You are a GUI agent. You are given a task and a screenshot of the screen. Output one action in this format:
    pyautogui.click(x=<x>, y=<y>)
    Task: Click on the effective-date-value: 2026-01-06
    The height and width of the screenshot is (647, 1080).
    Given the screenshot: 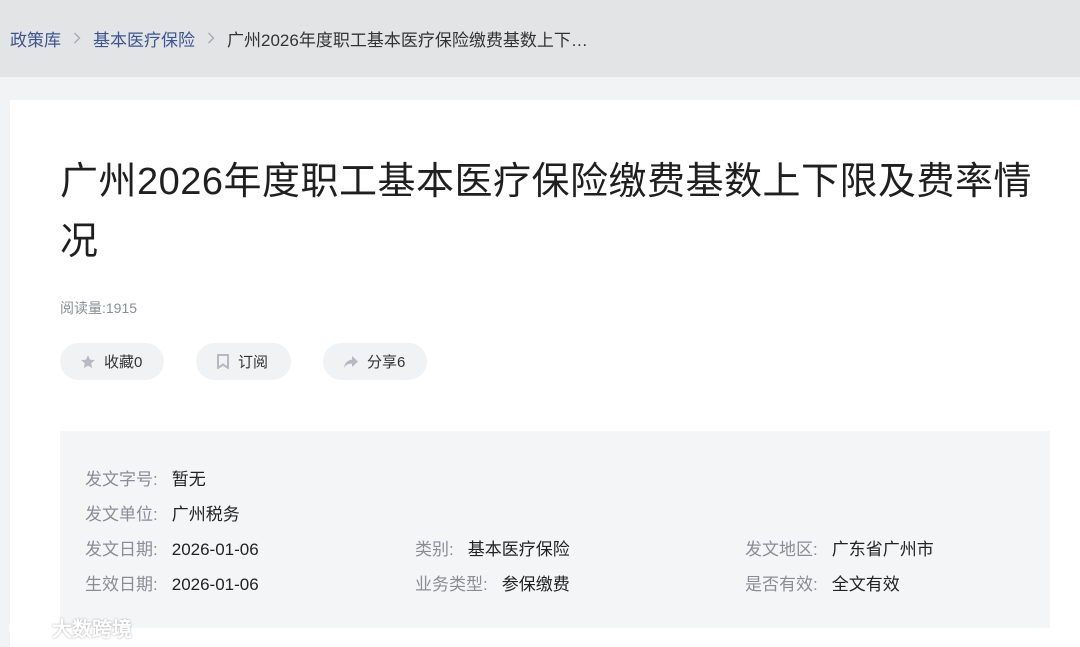 What is the action you would take?
    pyautogui.click(x=215, y=584)
    